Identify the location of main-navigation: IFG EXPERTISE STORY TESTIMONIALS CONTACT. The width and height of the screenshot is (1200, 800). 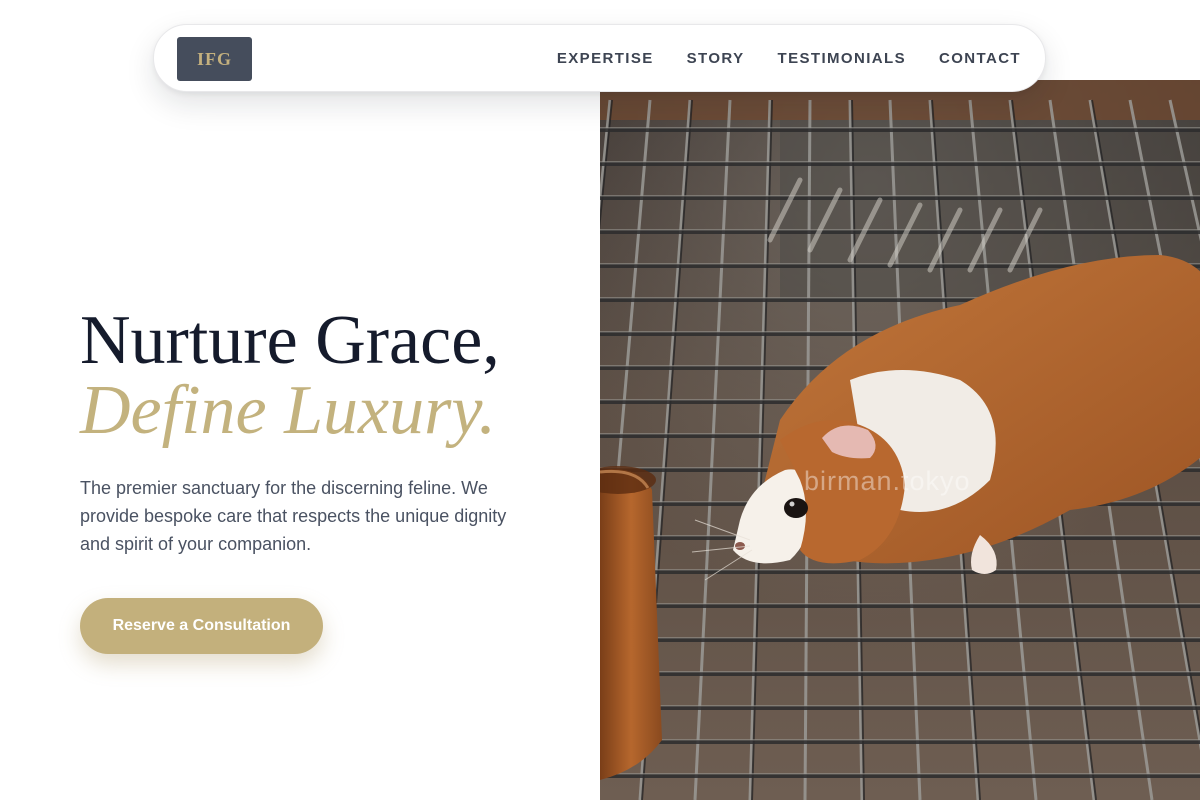
(599, 58).